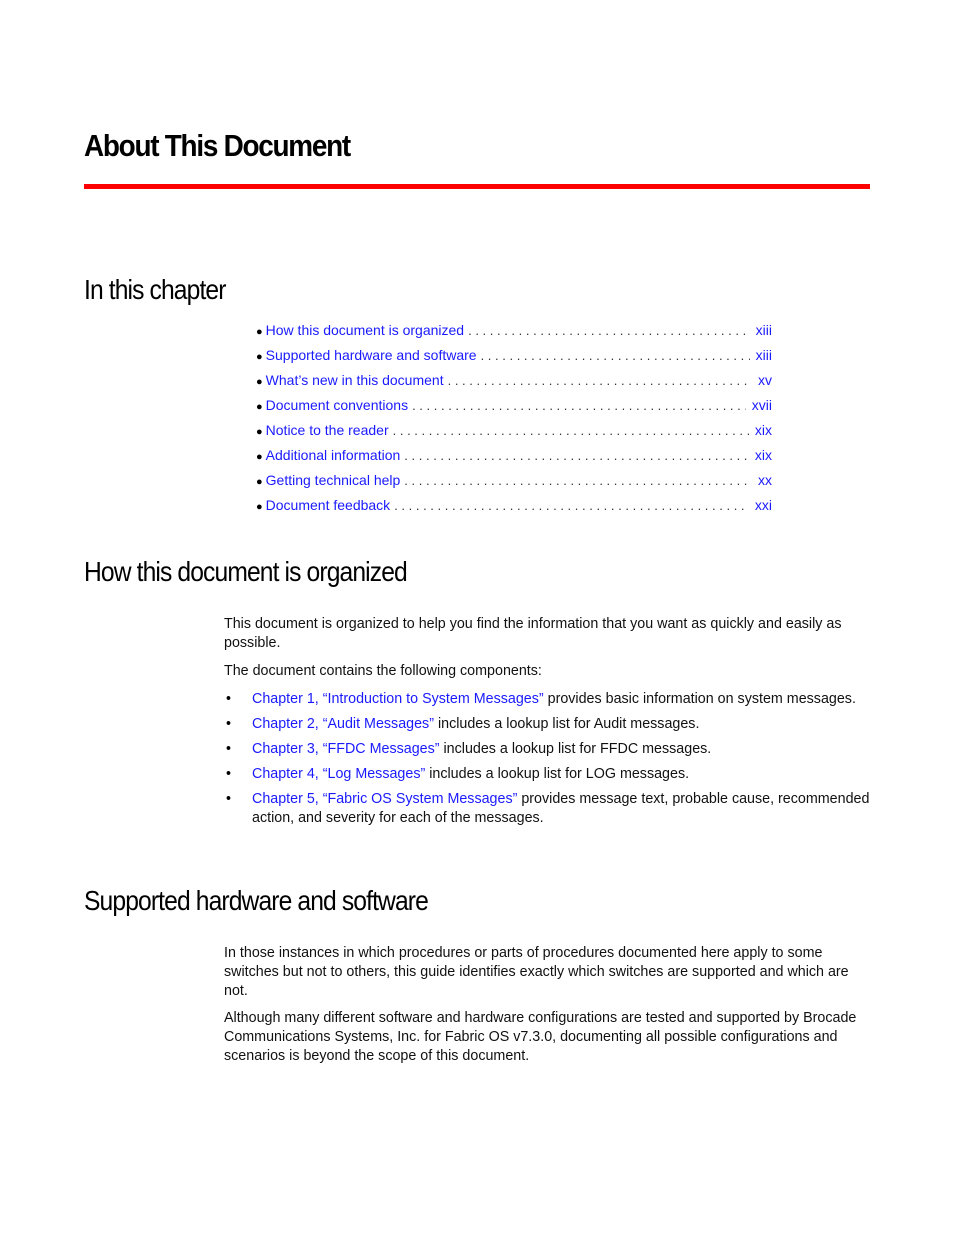 The width and height of the screenshot is (954, 1235). What do you see at coordinates (256, 900) in the screenshot?
I see `section-heading-supported: Supported hardware and software` at bounding box center [256, 900].